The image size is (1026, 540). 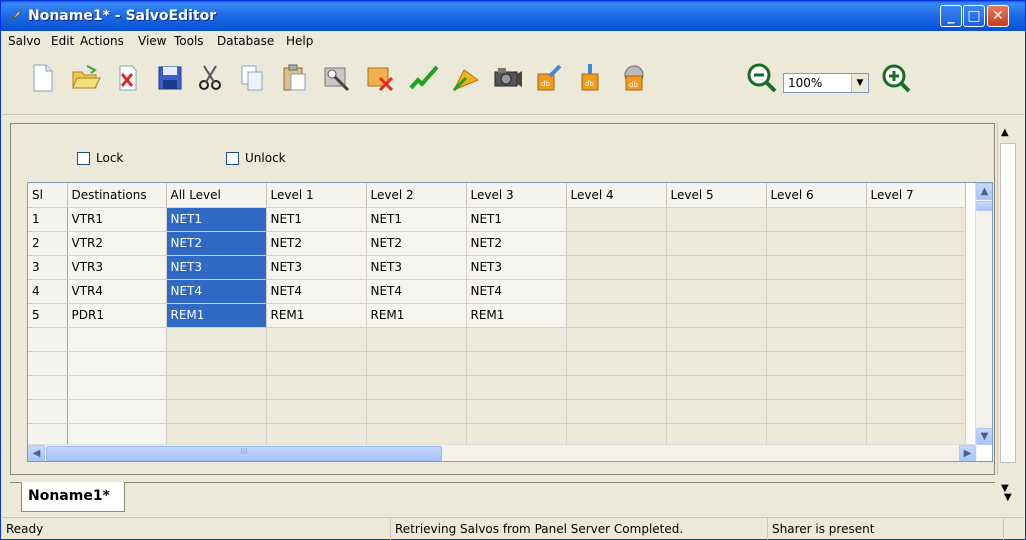 What do you see at coordinates (466, 78) in the screenshot?
I see `arrow-play-icon` at bounding box center [466, 78].